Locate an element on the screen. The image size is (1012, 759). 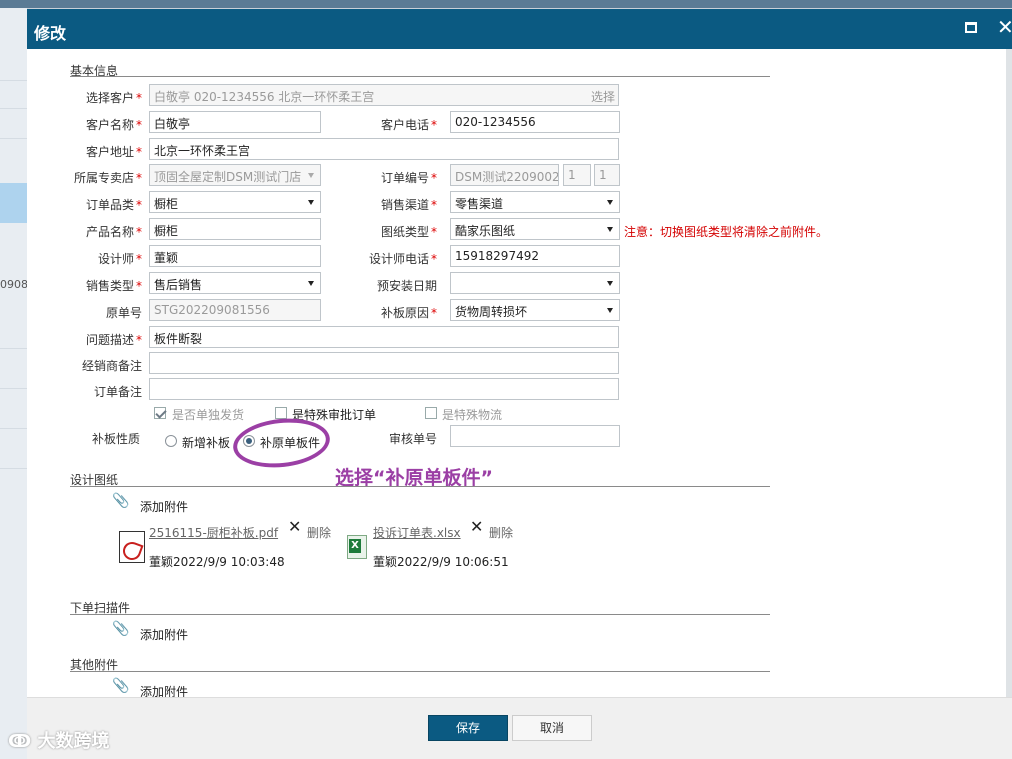
watermark-text: 大数跨境 is located at coordinates (73, 741).